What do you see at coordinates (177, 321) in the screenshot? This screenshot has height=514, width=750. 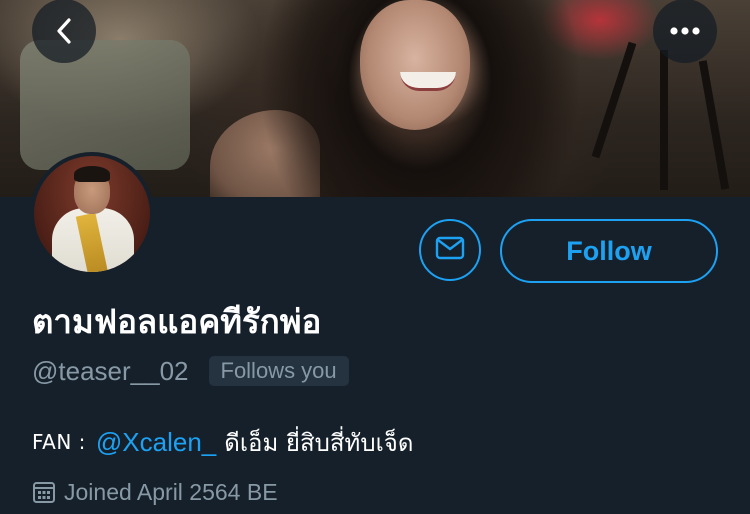 I see `display-name: ตามฟอลแอคทีรักพ่อ` at bounding box center [177, 321].